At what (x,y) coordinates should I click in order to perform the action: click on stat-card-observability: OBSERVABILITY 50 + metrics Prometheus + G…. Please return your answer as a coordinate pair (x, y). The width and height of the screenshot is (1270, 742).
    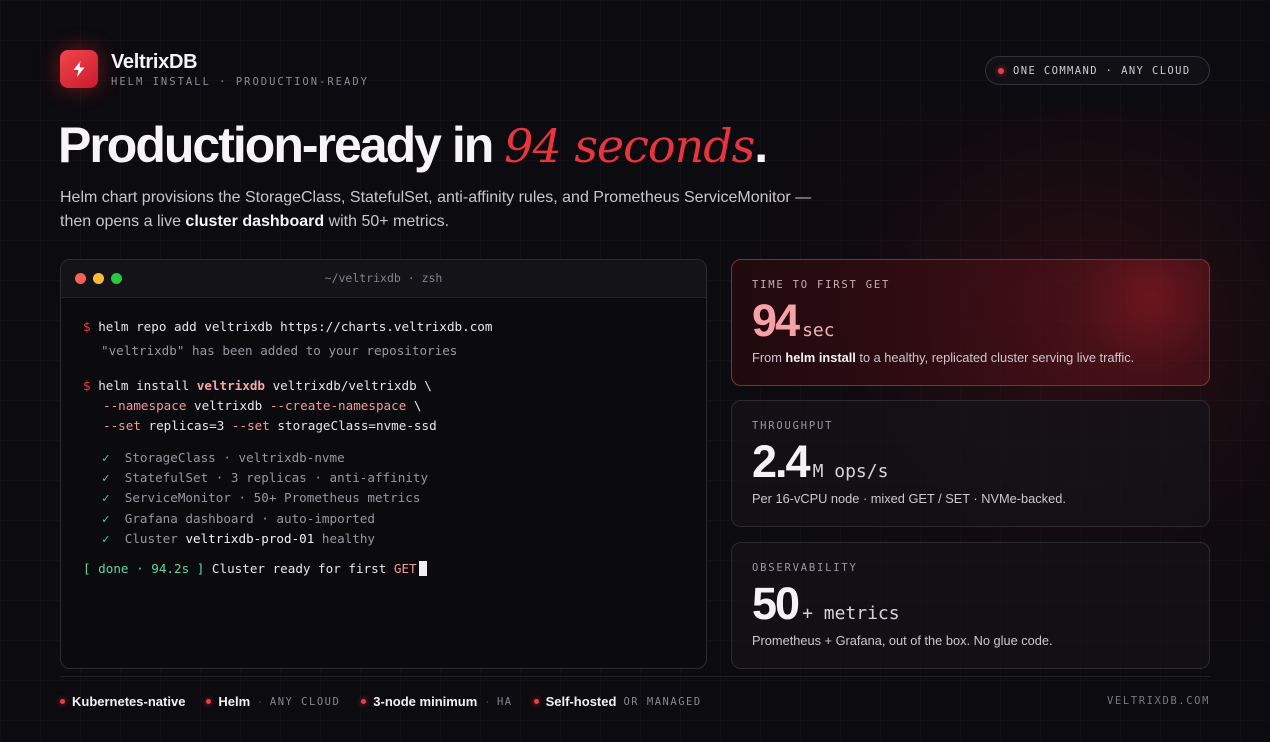
    Looking at the image, I should click on (970, 605).